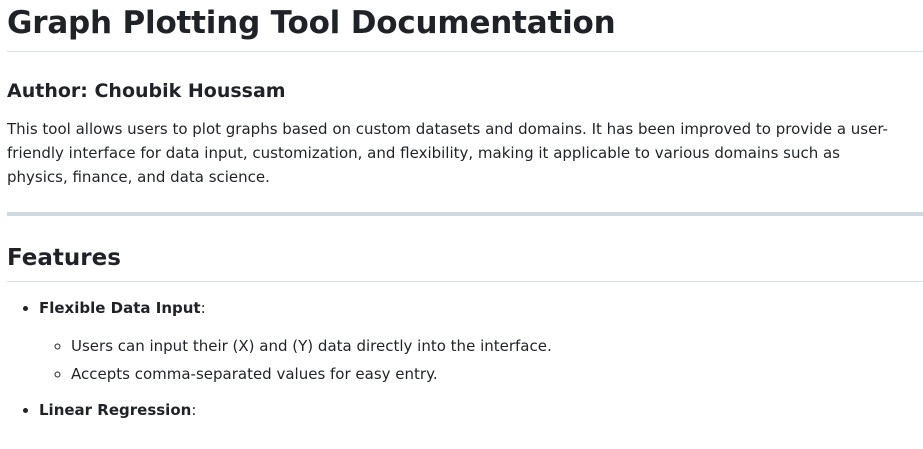  I want to click on section-divider, so click(465, 214).